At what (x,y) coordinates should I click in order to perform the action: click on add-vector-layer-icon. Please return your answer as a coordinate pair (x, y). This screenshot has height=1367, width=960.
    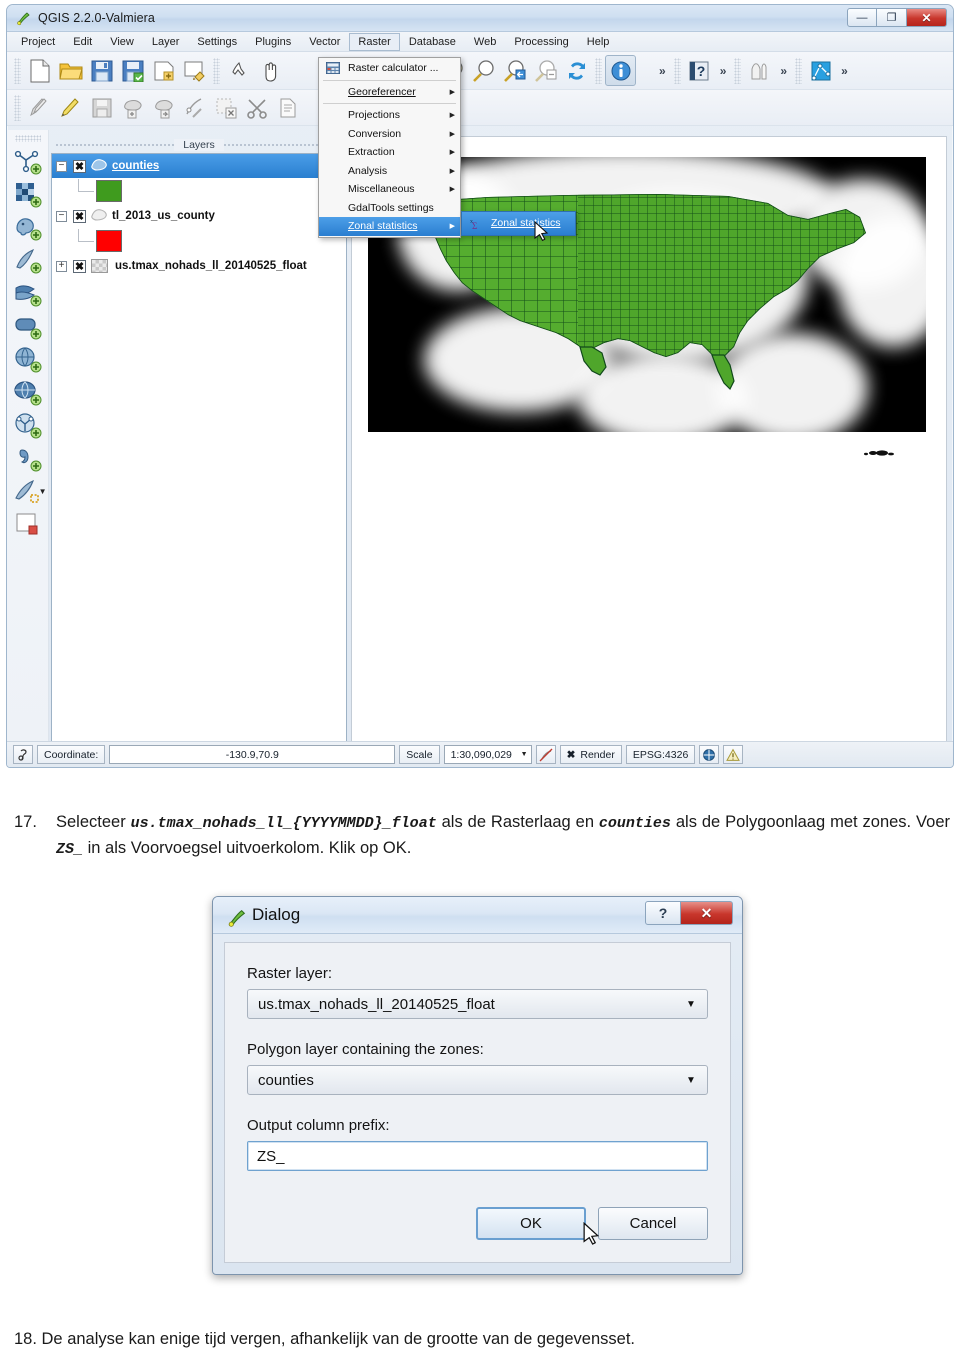
    Looking at the image, I should click on (28, 161).